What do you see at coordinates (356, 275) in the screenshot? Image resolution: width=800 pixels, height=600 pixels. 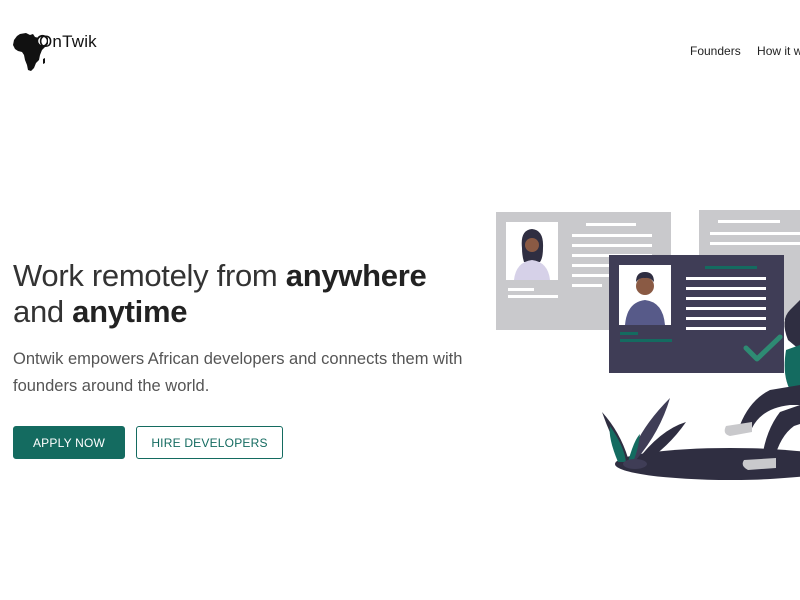 I see `headline-bold-anywhere: anywhere` at bounding box center [356, 275].